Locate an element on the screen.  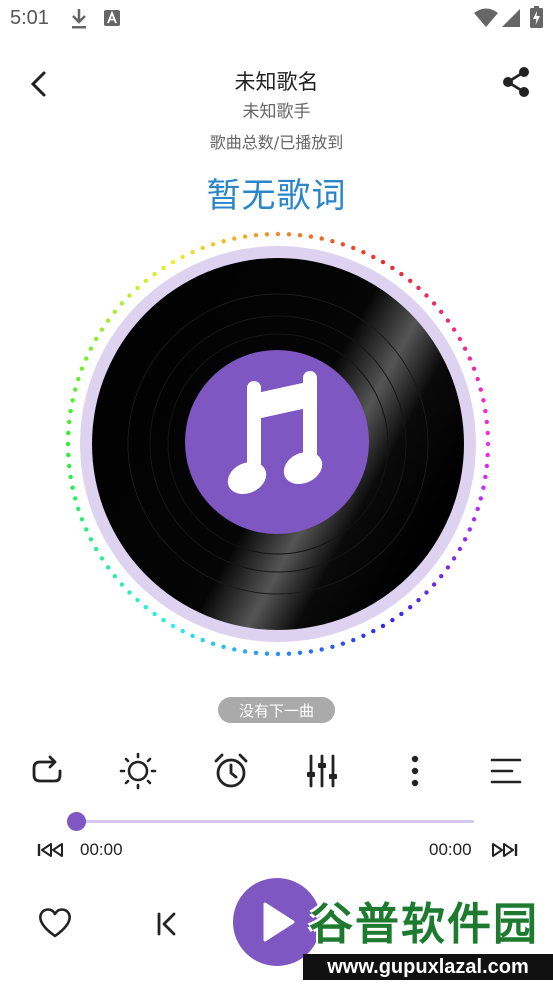
favorite-button is located at coordinates (55, 923).